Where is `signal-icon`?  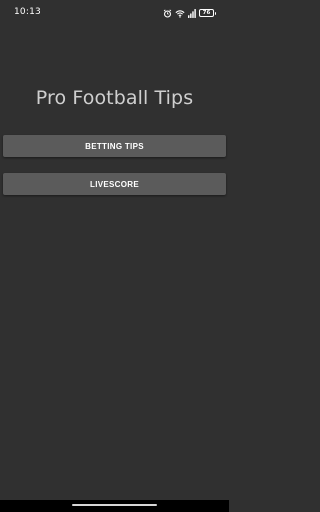 signal-icon is located at coordinates (192, 13).